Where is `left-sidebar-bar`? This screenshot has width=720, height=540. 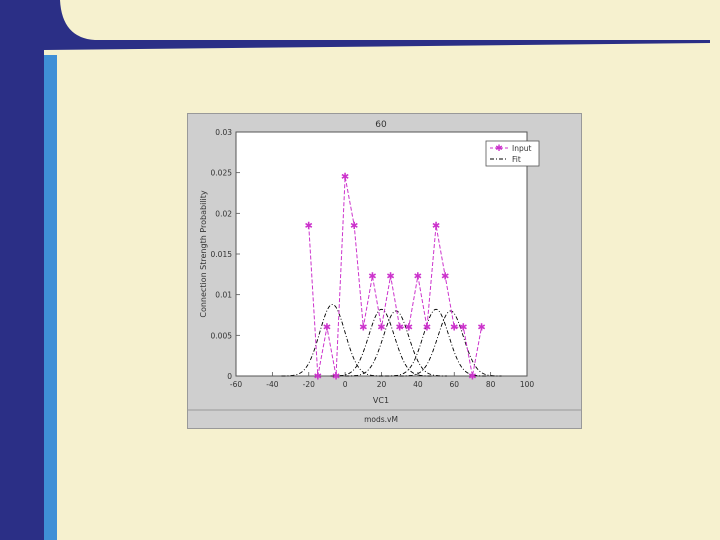
left-sidebar-bar is located at coordinates (22, 270).